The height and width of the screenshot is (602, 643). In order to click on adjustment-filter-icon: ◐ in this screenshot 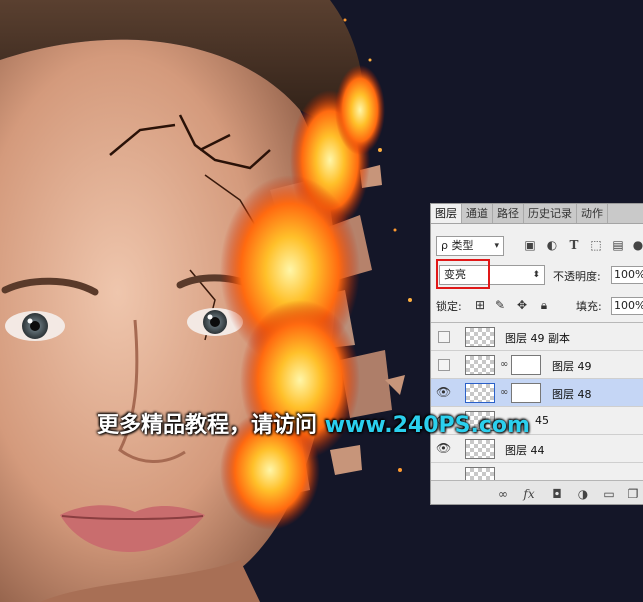, I will do `click(552, 245)`.